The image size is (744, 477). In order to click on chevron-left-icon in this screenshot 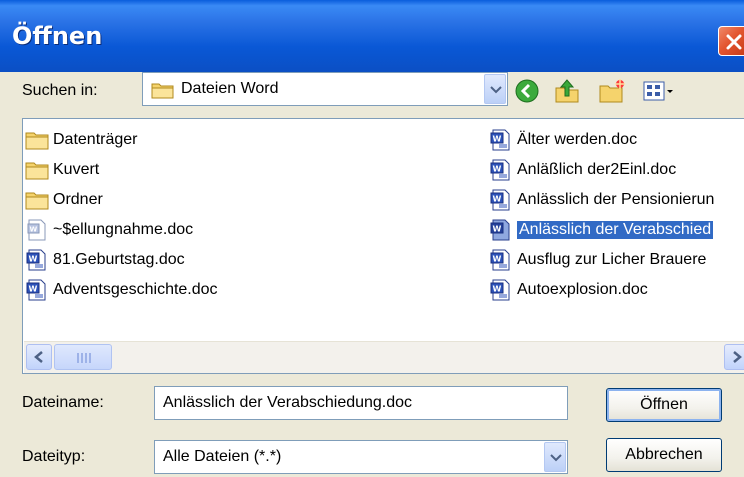, I will do `click(38, 357)`.